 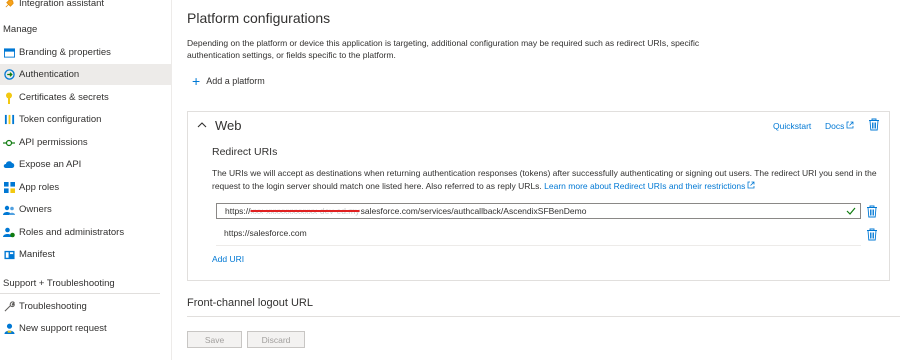 I want to click on roles-icon, so click(x=9, y=233).